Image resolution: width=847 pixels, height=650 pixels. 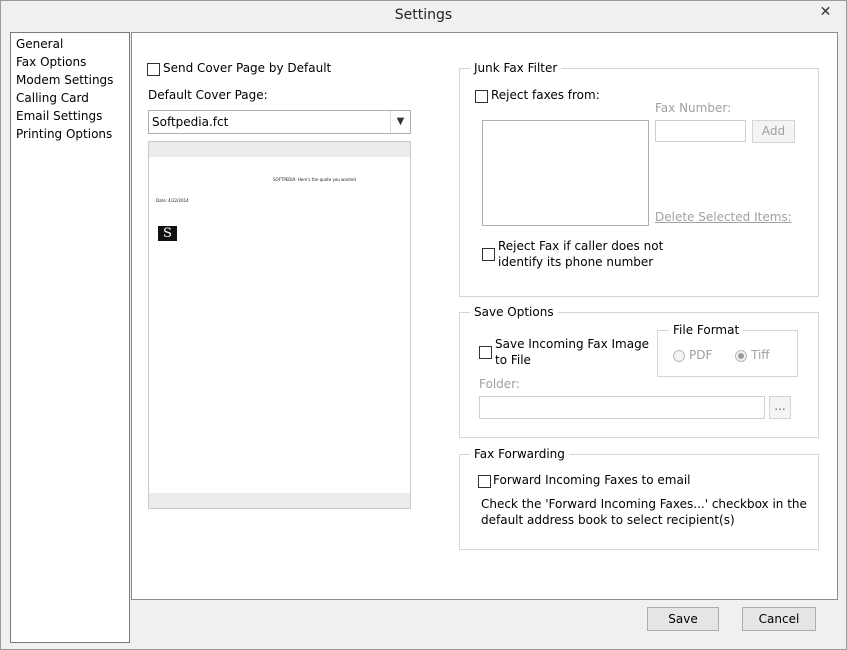 I want to click on pdf-radio, so click(x=679, y=356).